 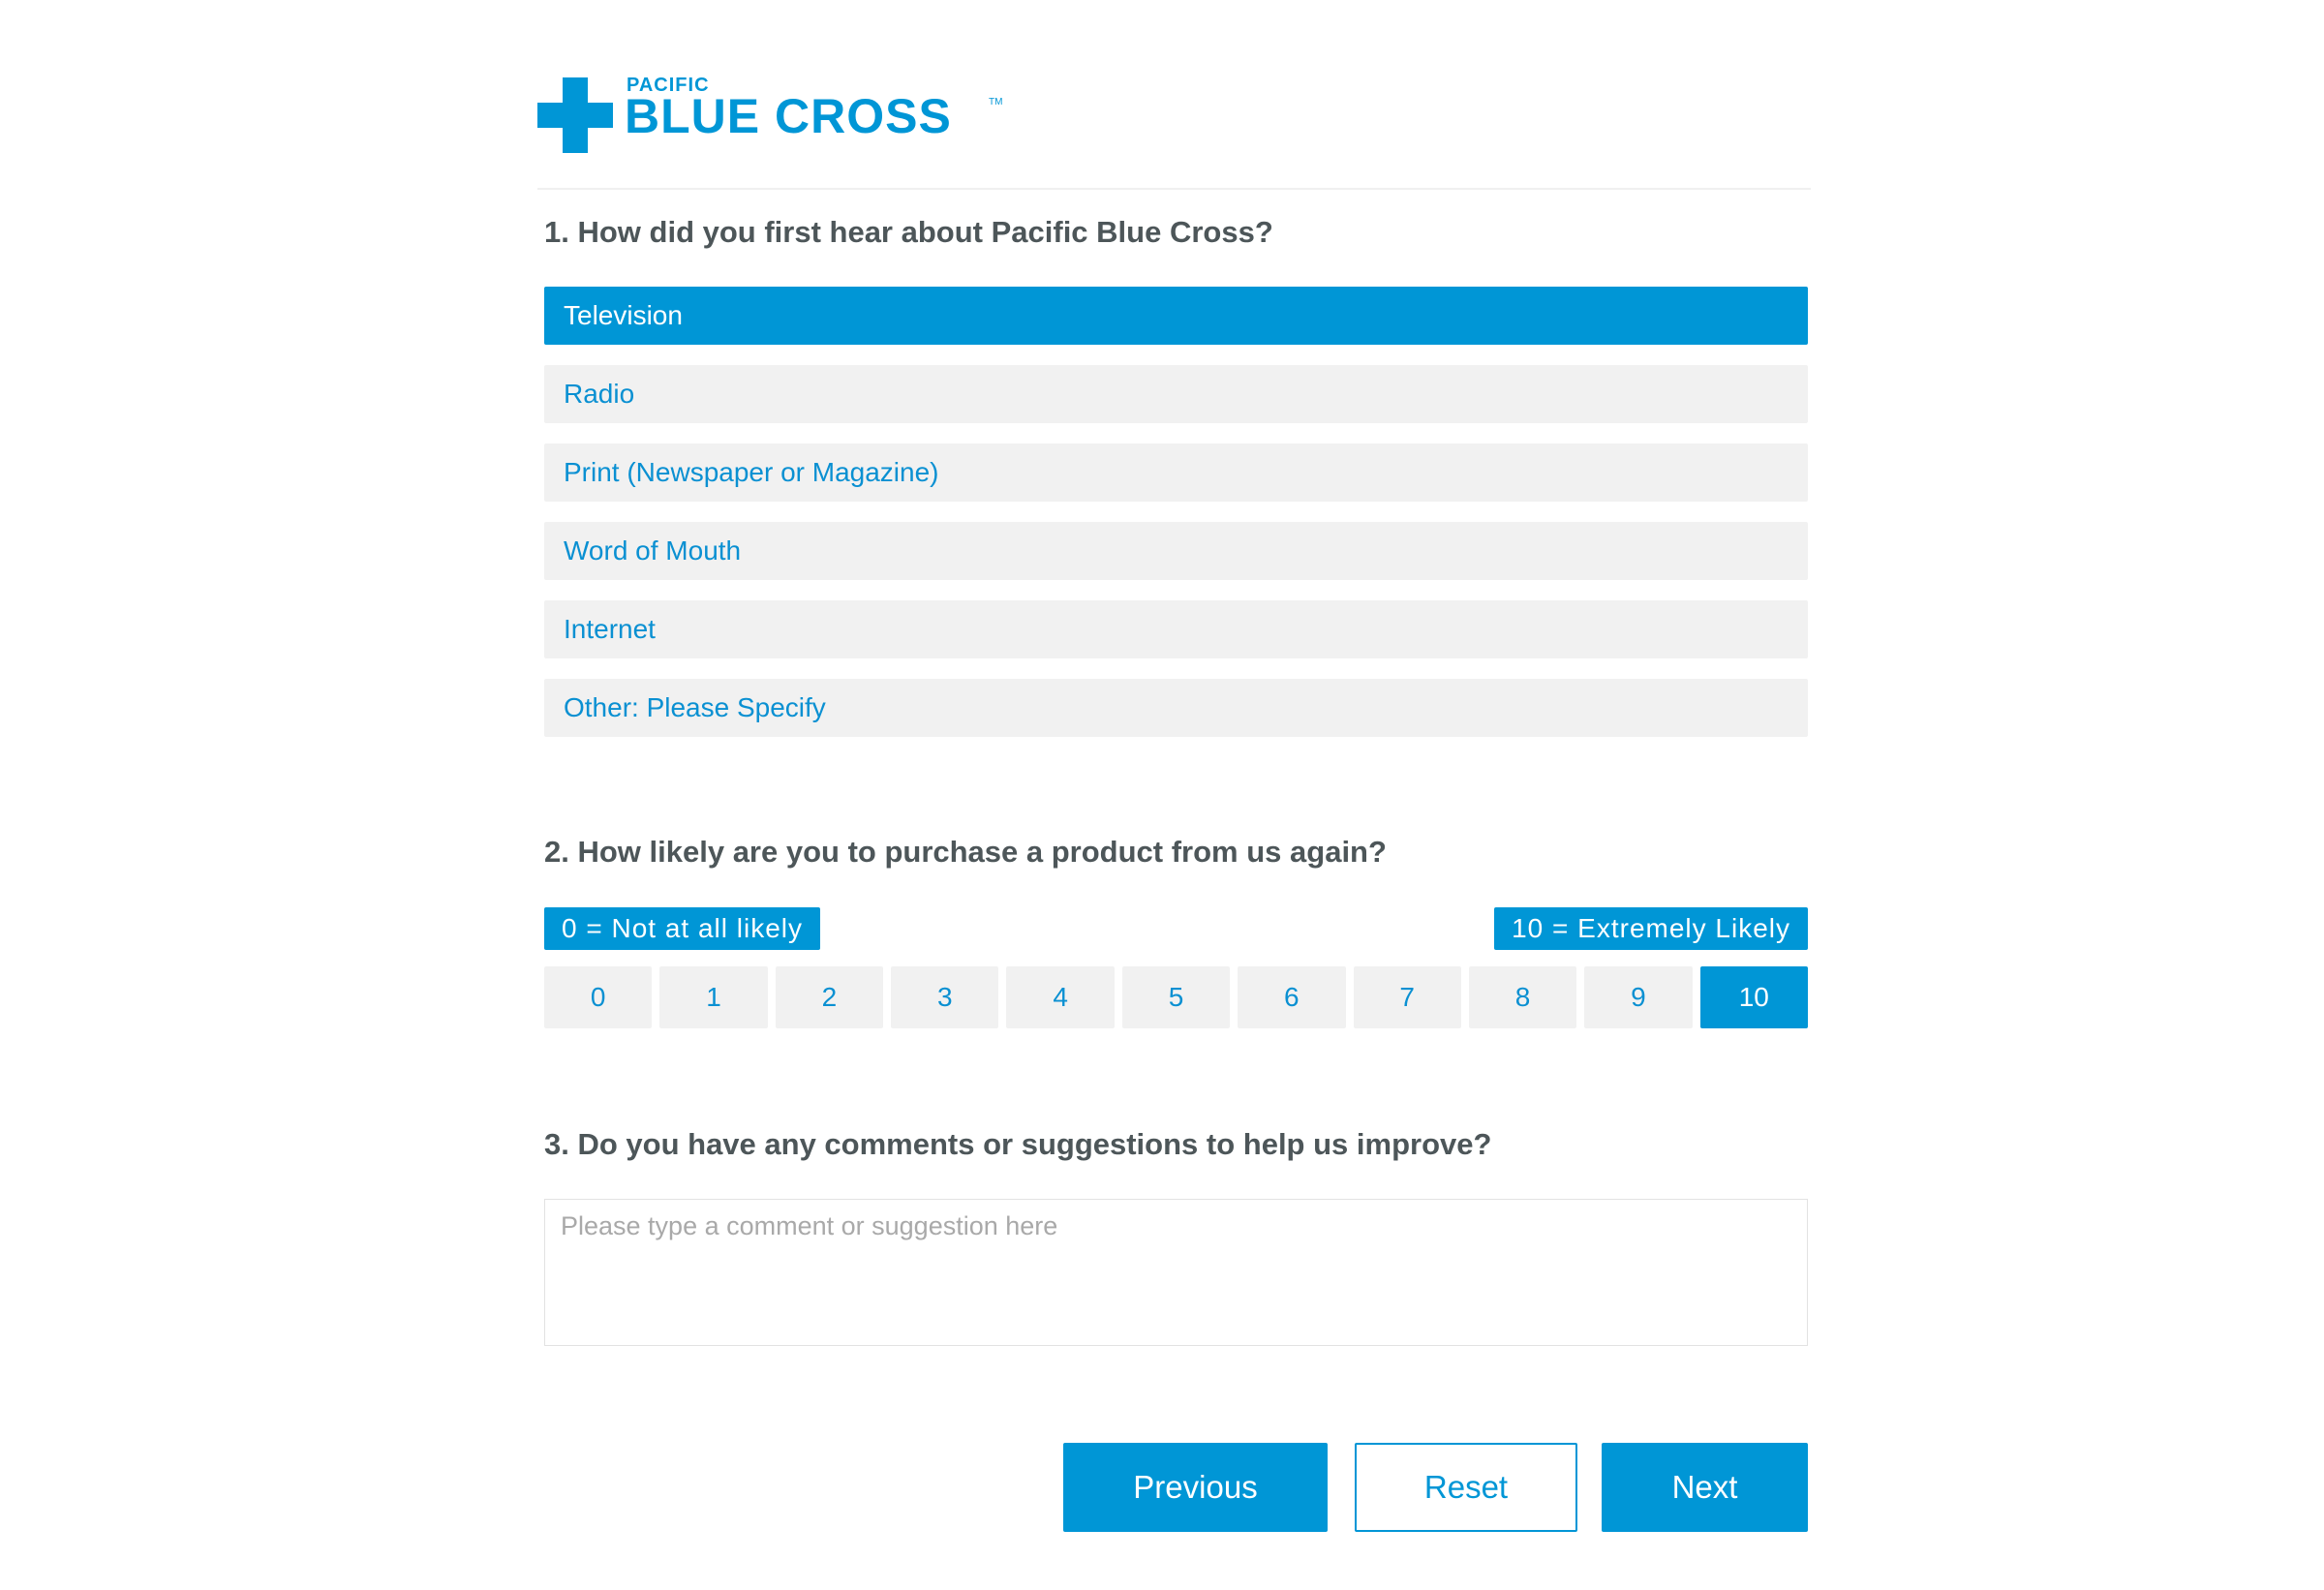 I want to click on logo-blue-cross-text: BLUE CROSS, so click(x=789, y=116).